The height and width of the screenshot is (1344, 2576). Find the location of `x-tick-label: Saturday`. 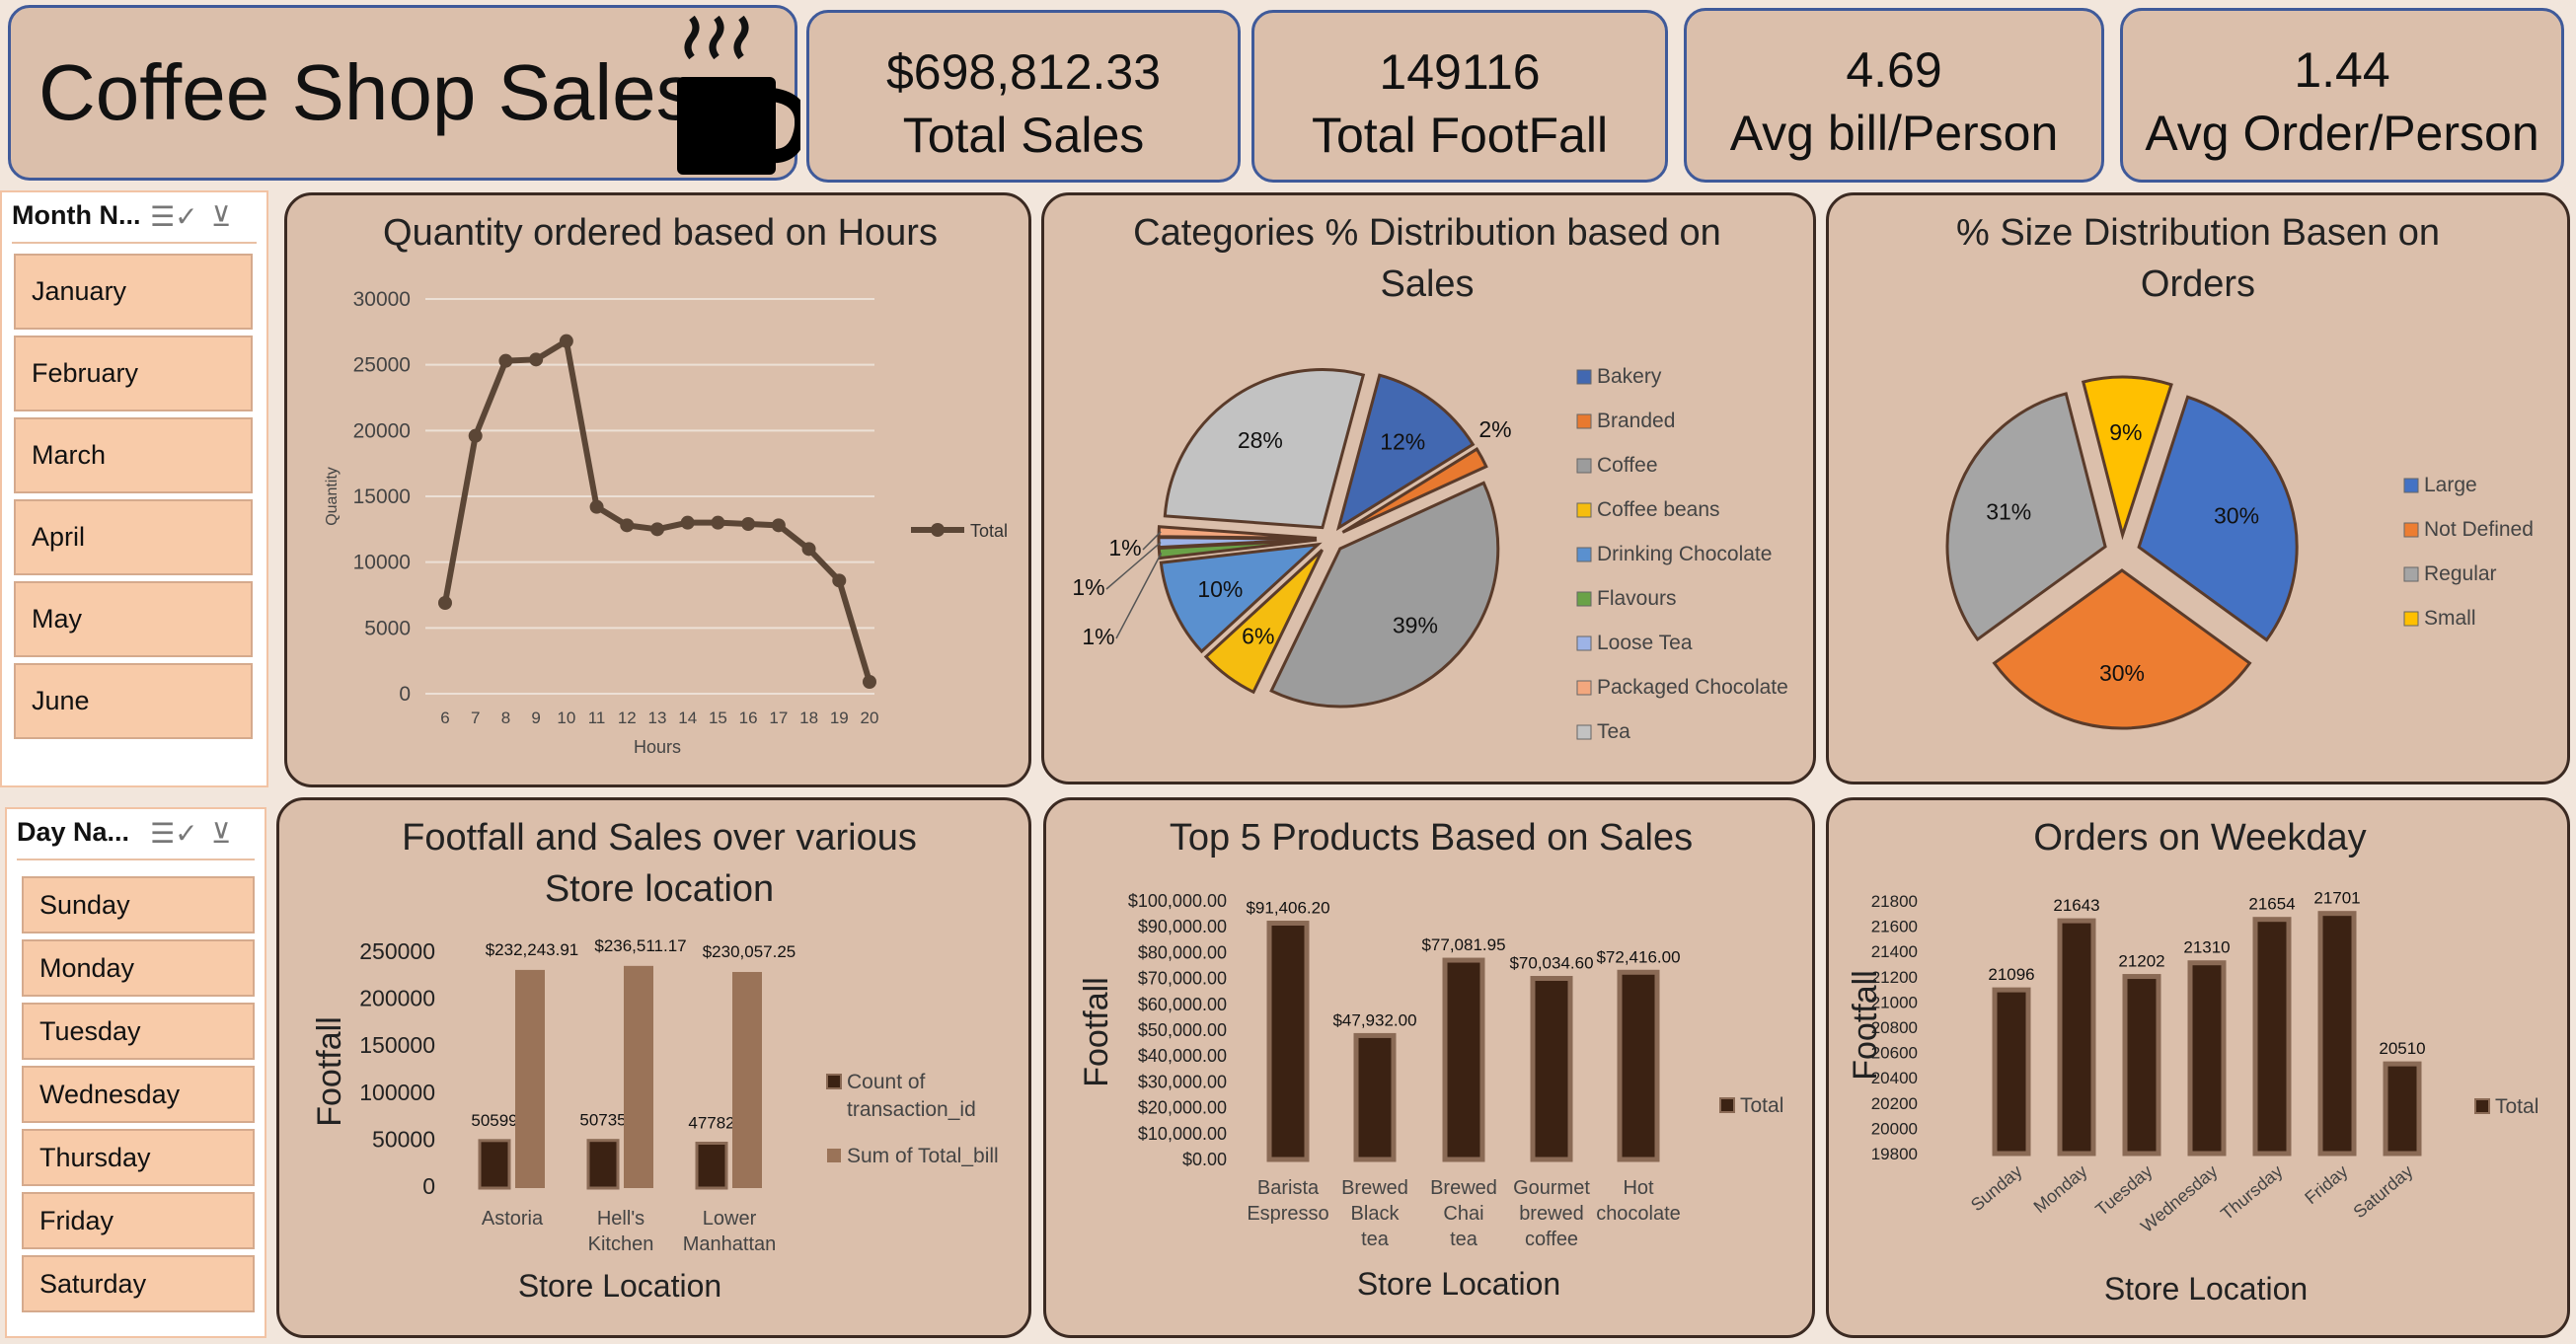

x-tick-label: Saturday is located at coordinates (2384, 1192).